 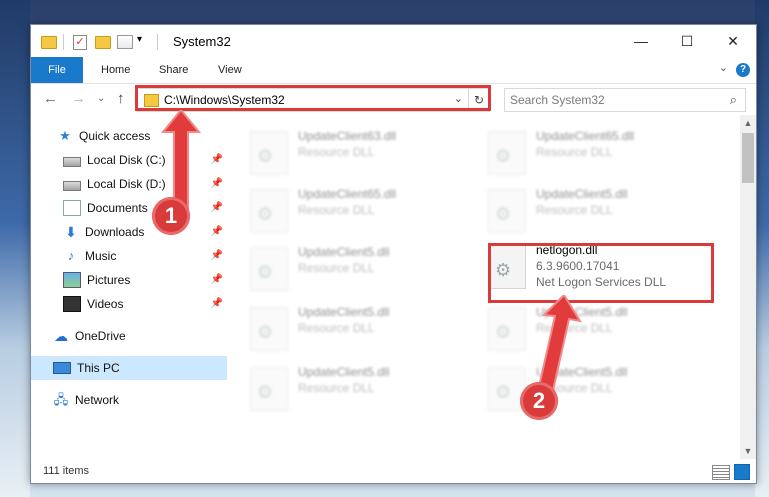 What do you see at coordinates (121, 98) in the screenshot?
I see `up-arrow-icon: ↑` at bounding box center [121, 98].